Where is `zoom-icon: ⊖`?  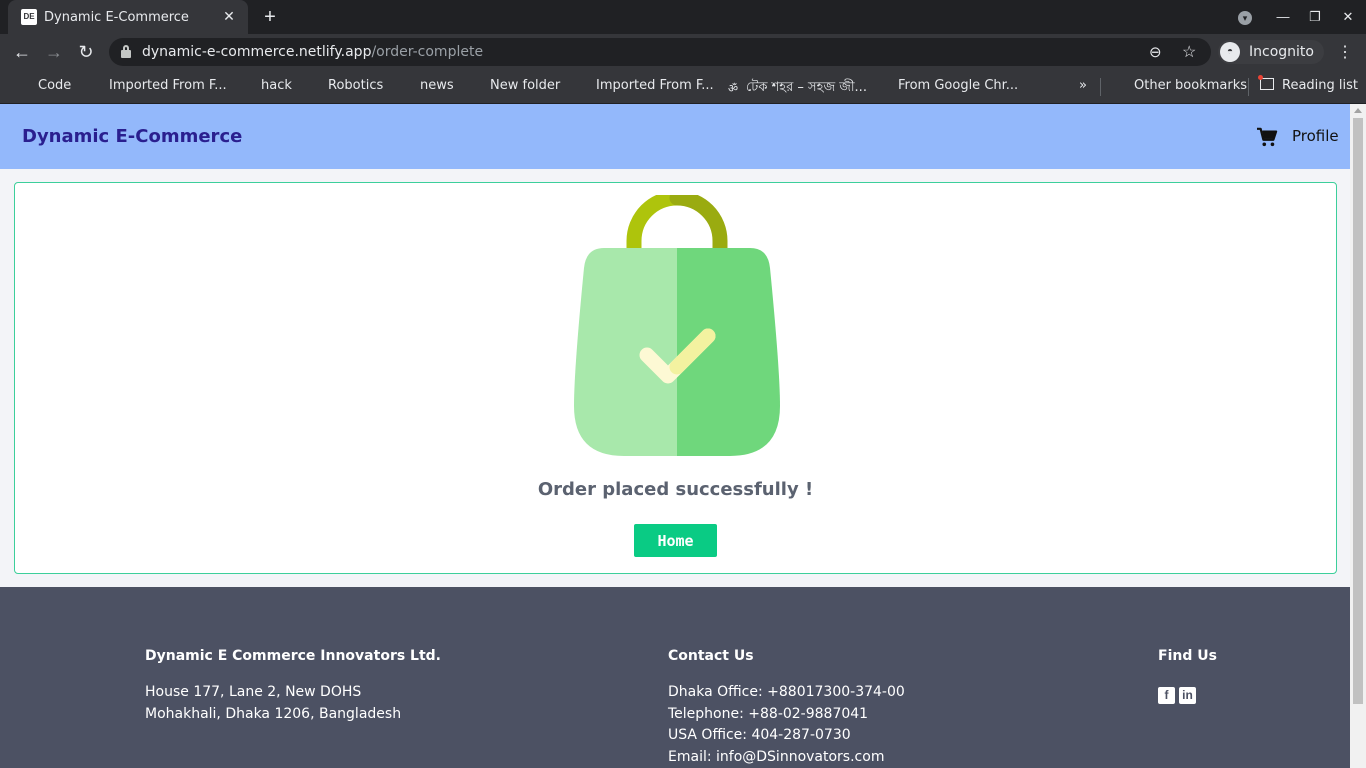 zoom-icon: ⊖ is located at coordinates (1155, 52).